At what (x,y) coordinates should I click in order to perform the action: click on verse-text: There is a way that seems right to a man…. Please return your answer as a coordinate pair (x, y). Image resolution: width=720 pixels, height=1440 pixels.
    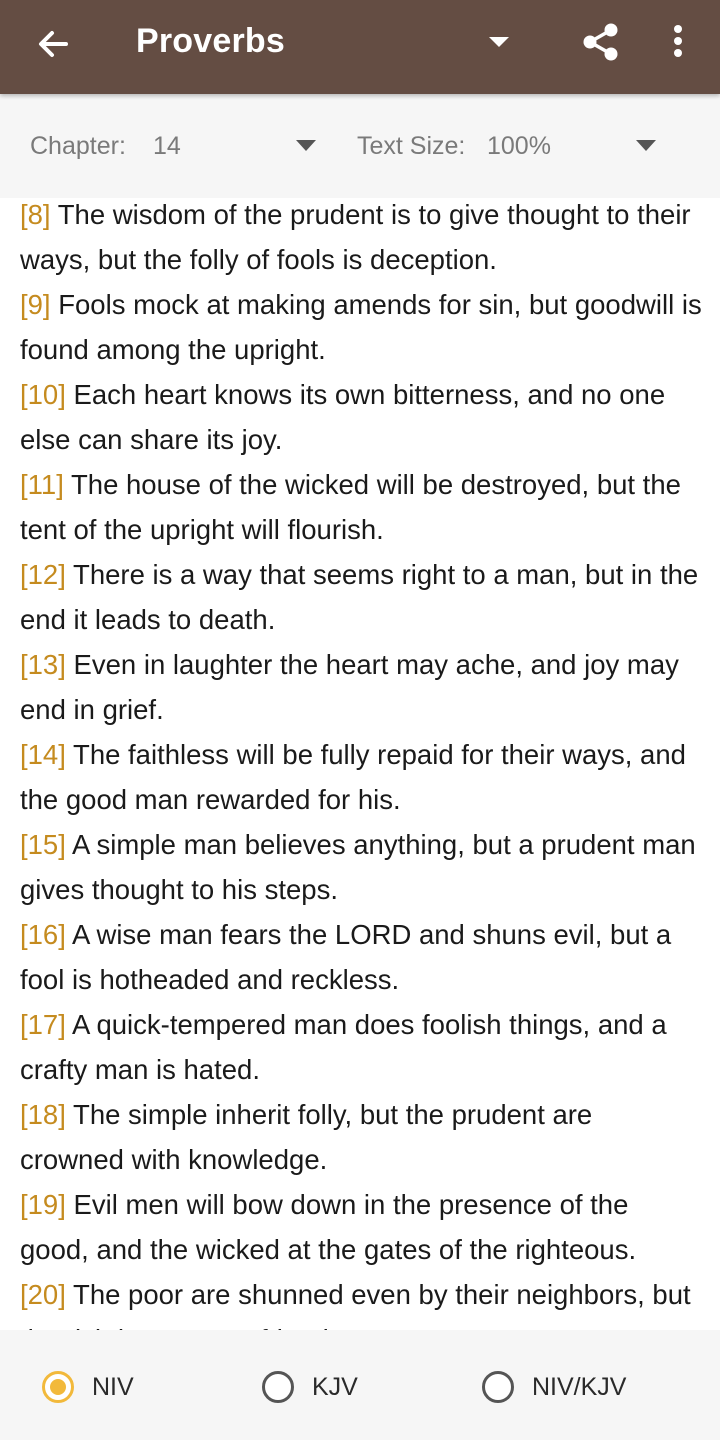
    Looking at the image, I should click on (359, 597).